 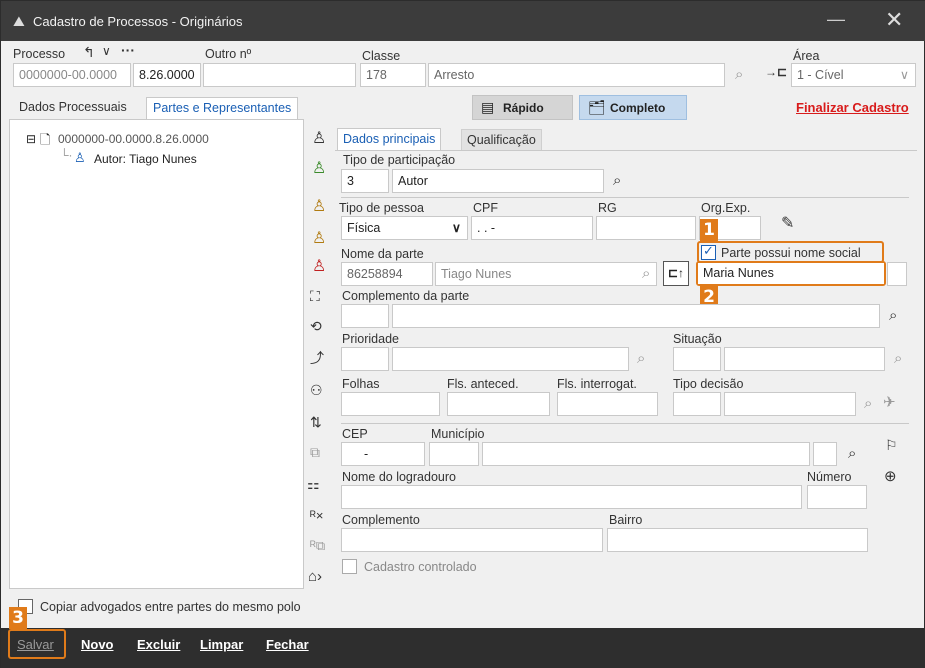 What do you see at coordinates (389, 139) in the screenshot?
I see `tab-dados-principais: Dados principais` at bounding box center [389, 139].